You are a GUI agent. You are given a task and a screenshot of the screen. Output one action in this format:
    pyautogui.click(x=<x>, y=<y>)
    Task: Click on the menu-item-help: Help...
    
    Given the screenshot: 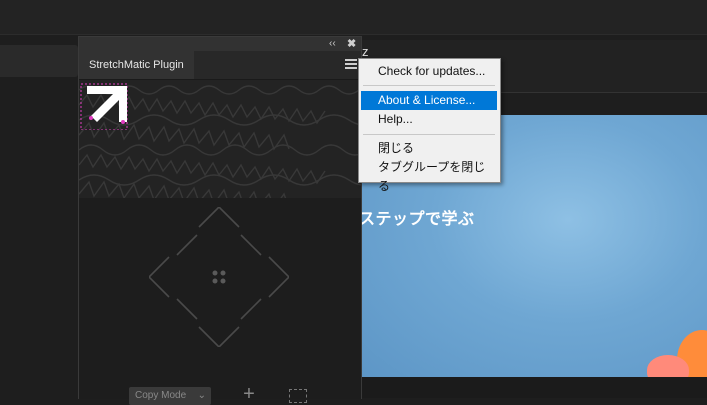 What is the action you would take?
    pyautogui.click(x=429, y=119)
    